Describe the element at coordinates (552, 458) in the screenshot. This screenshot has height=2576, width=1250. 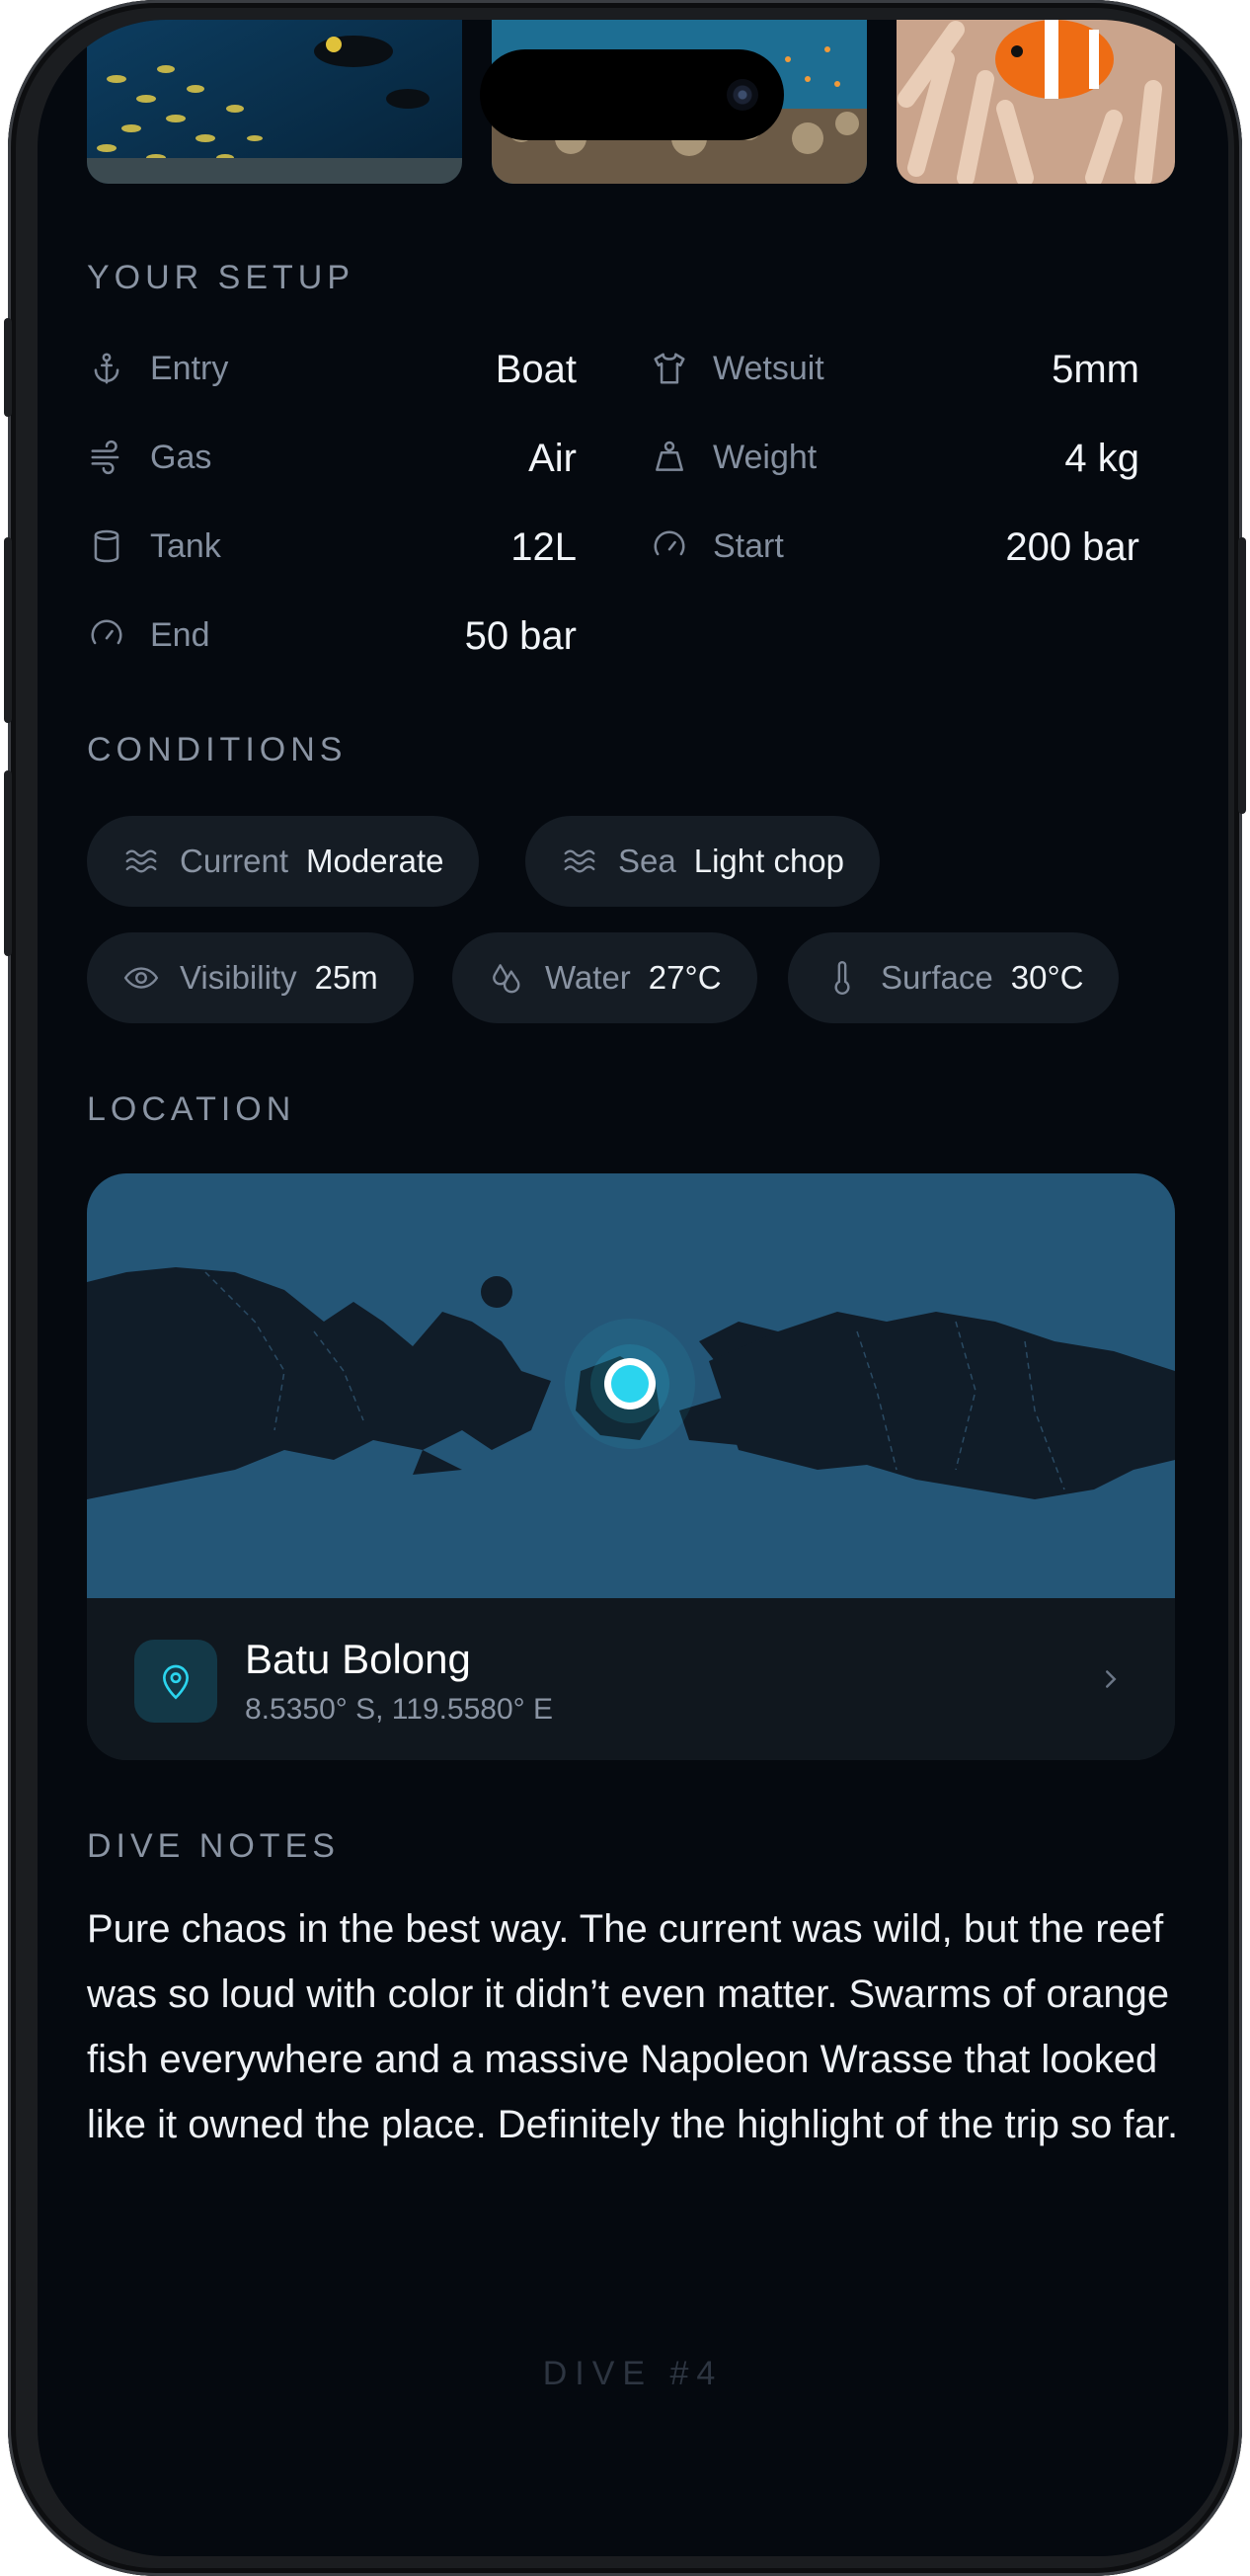
I see `setup-value: Air` at that location.